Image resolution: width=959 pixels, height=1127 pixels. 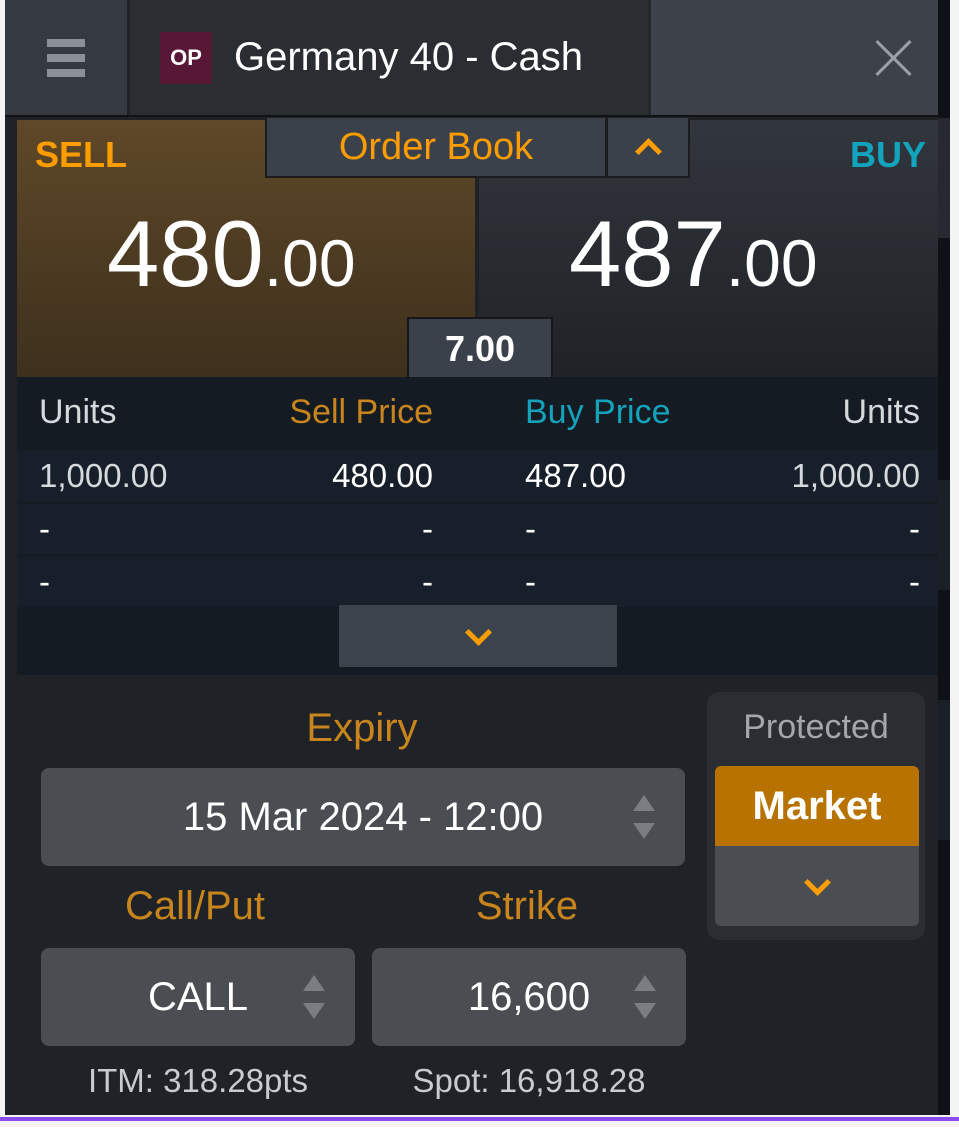 What do you see at coordinates (881, 411) in the screenshot?
I see `header-buy-units: Units` at bounding box center [881, 411].